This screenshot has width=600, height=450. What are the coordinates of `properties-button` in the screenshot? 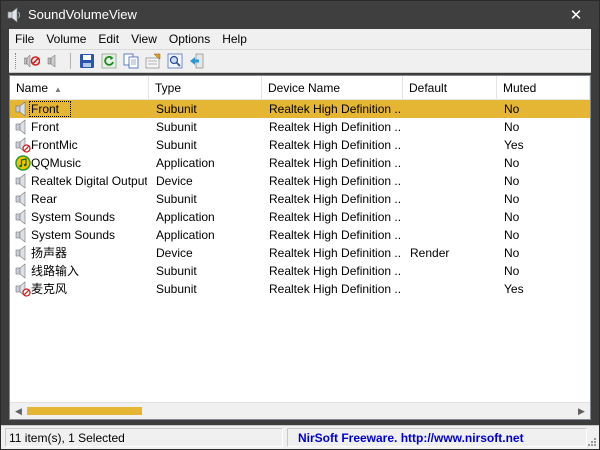 It's located at (153, 61).